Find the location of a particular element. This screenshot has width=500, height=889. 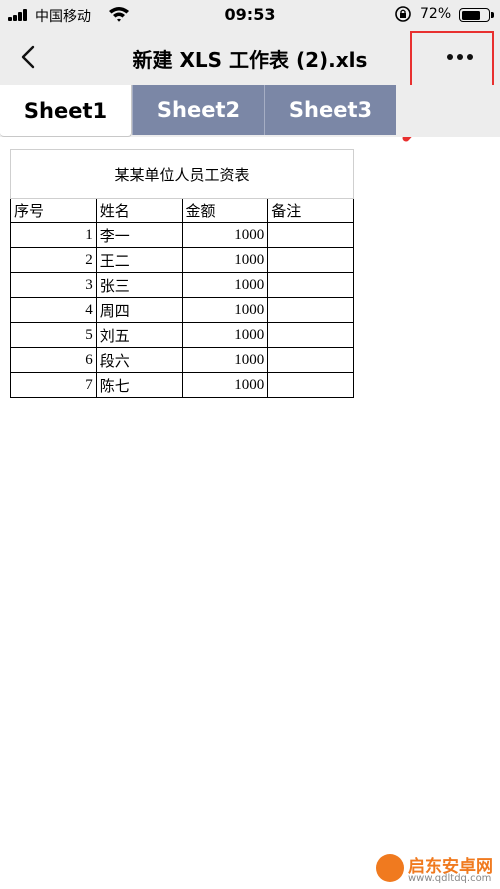

cell-name: 刘五 is located at coordinates (139, 335).